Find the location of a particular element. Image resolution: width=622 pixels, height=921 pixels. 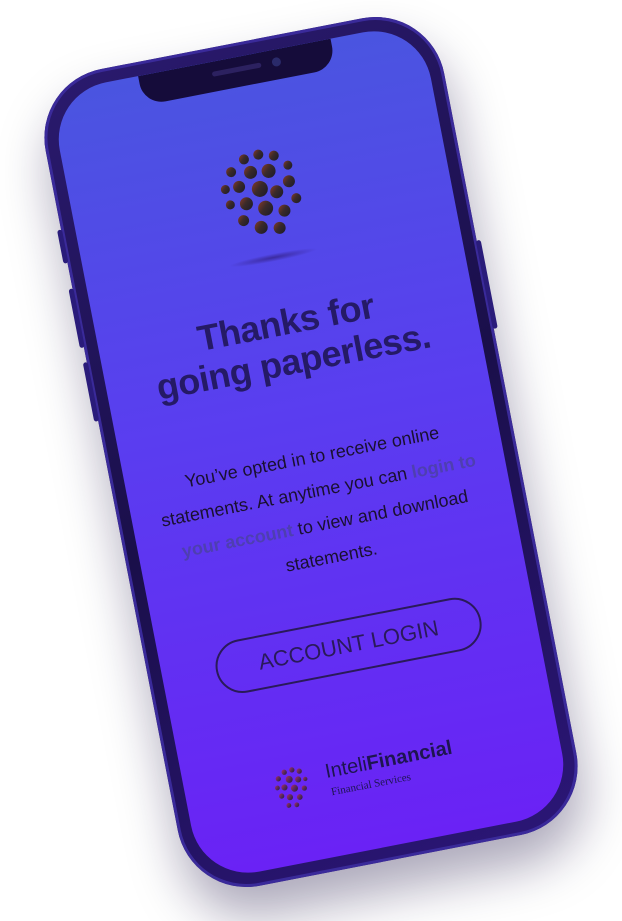

volume-up-button is located at coordinates (76, 318).